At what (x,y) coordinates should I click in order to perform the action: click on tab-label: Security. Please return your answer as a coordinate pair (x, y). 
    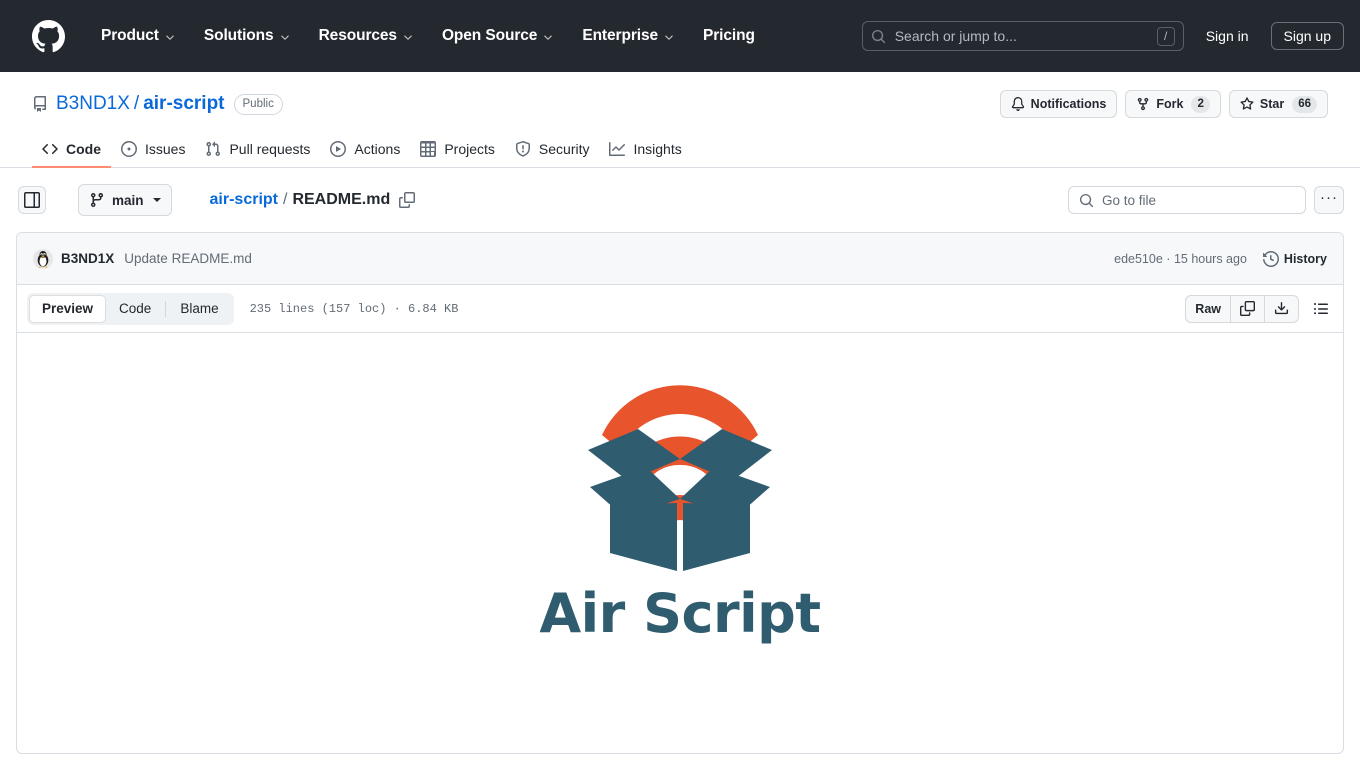
    Looking at the image, I should click on (564, 149).